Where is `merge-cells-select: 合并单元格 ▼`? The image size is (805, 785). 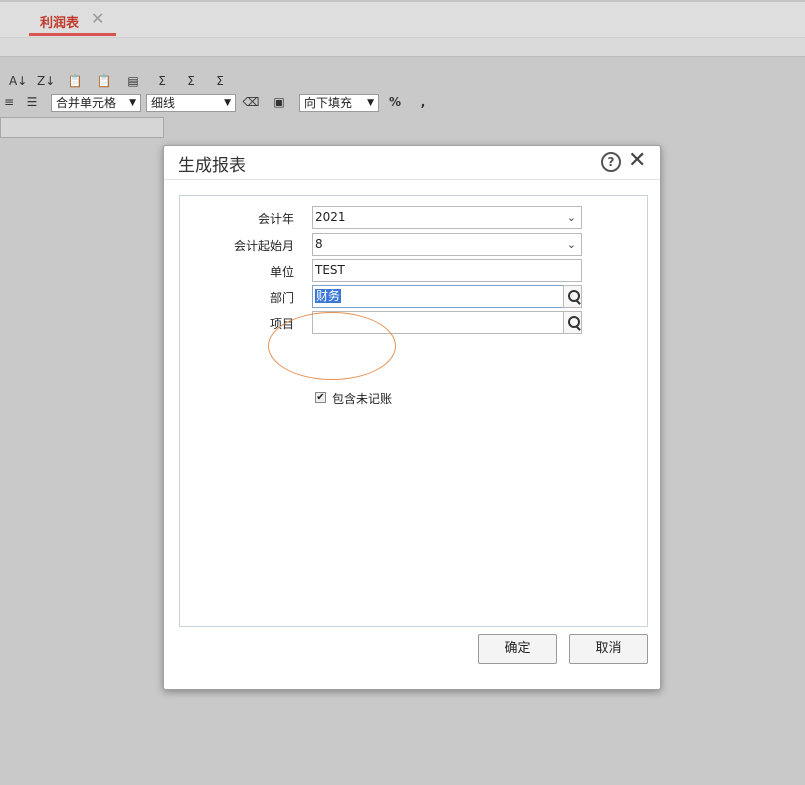 merge-cells-select: 合并单元格 ▼ is located at coordinates (96, 103).